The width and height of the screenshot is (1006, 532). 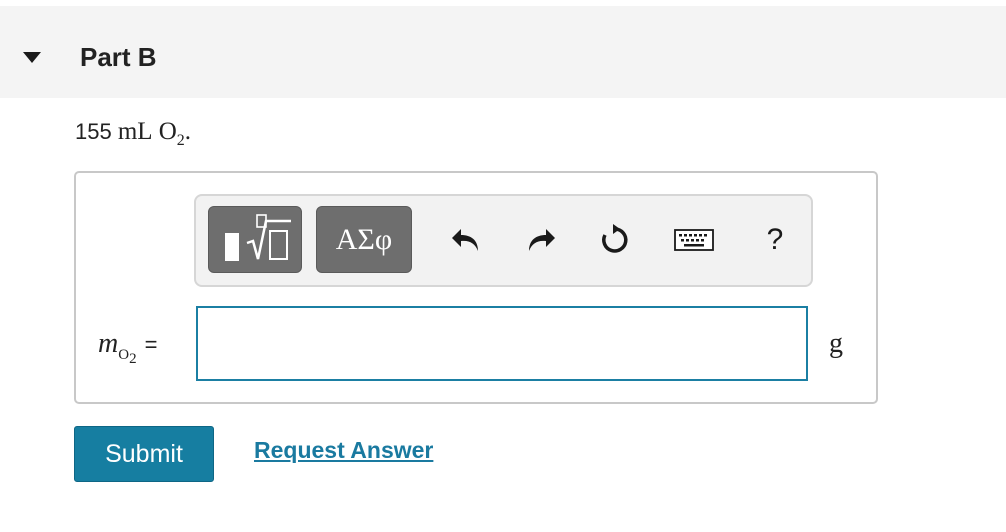 I want to click on reset-icon, so click(x=615, y=240).